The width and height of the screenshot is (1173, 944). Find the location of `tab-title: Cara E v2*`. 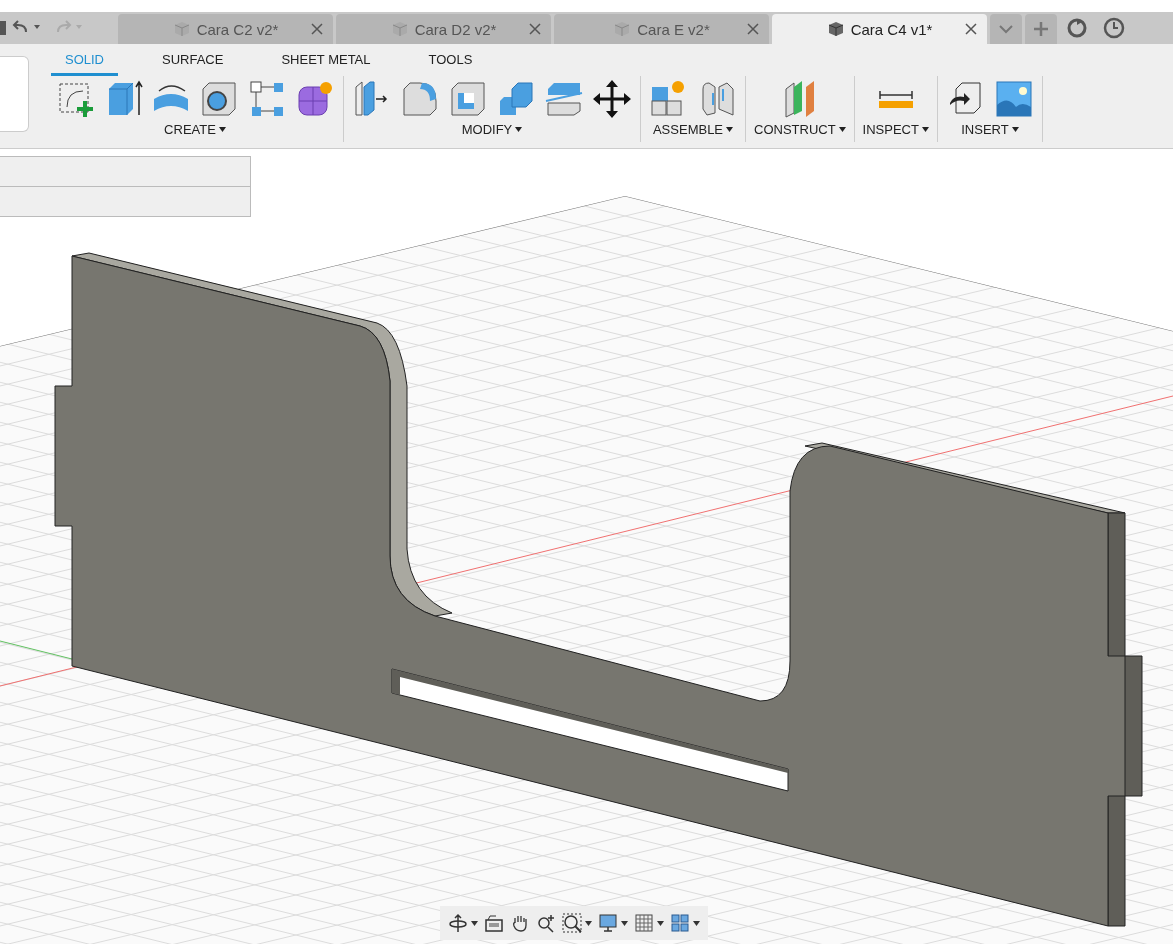

tab-title: Cara E v2* is located at coordinates (673, 29).